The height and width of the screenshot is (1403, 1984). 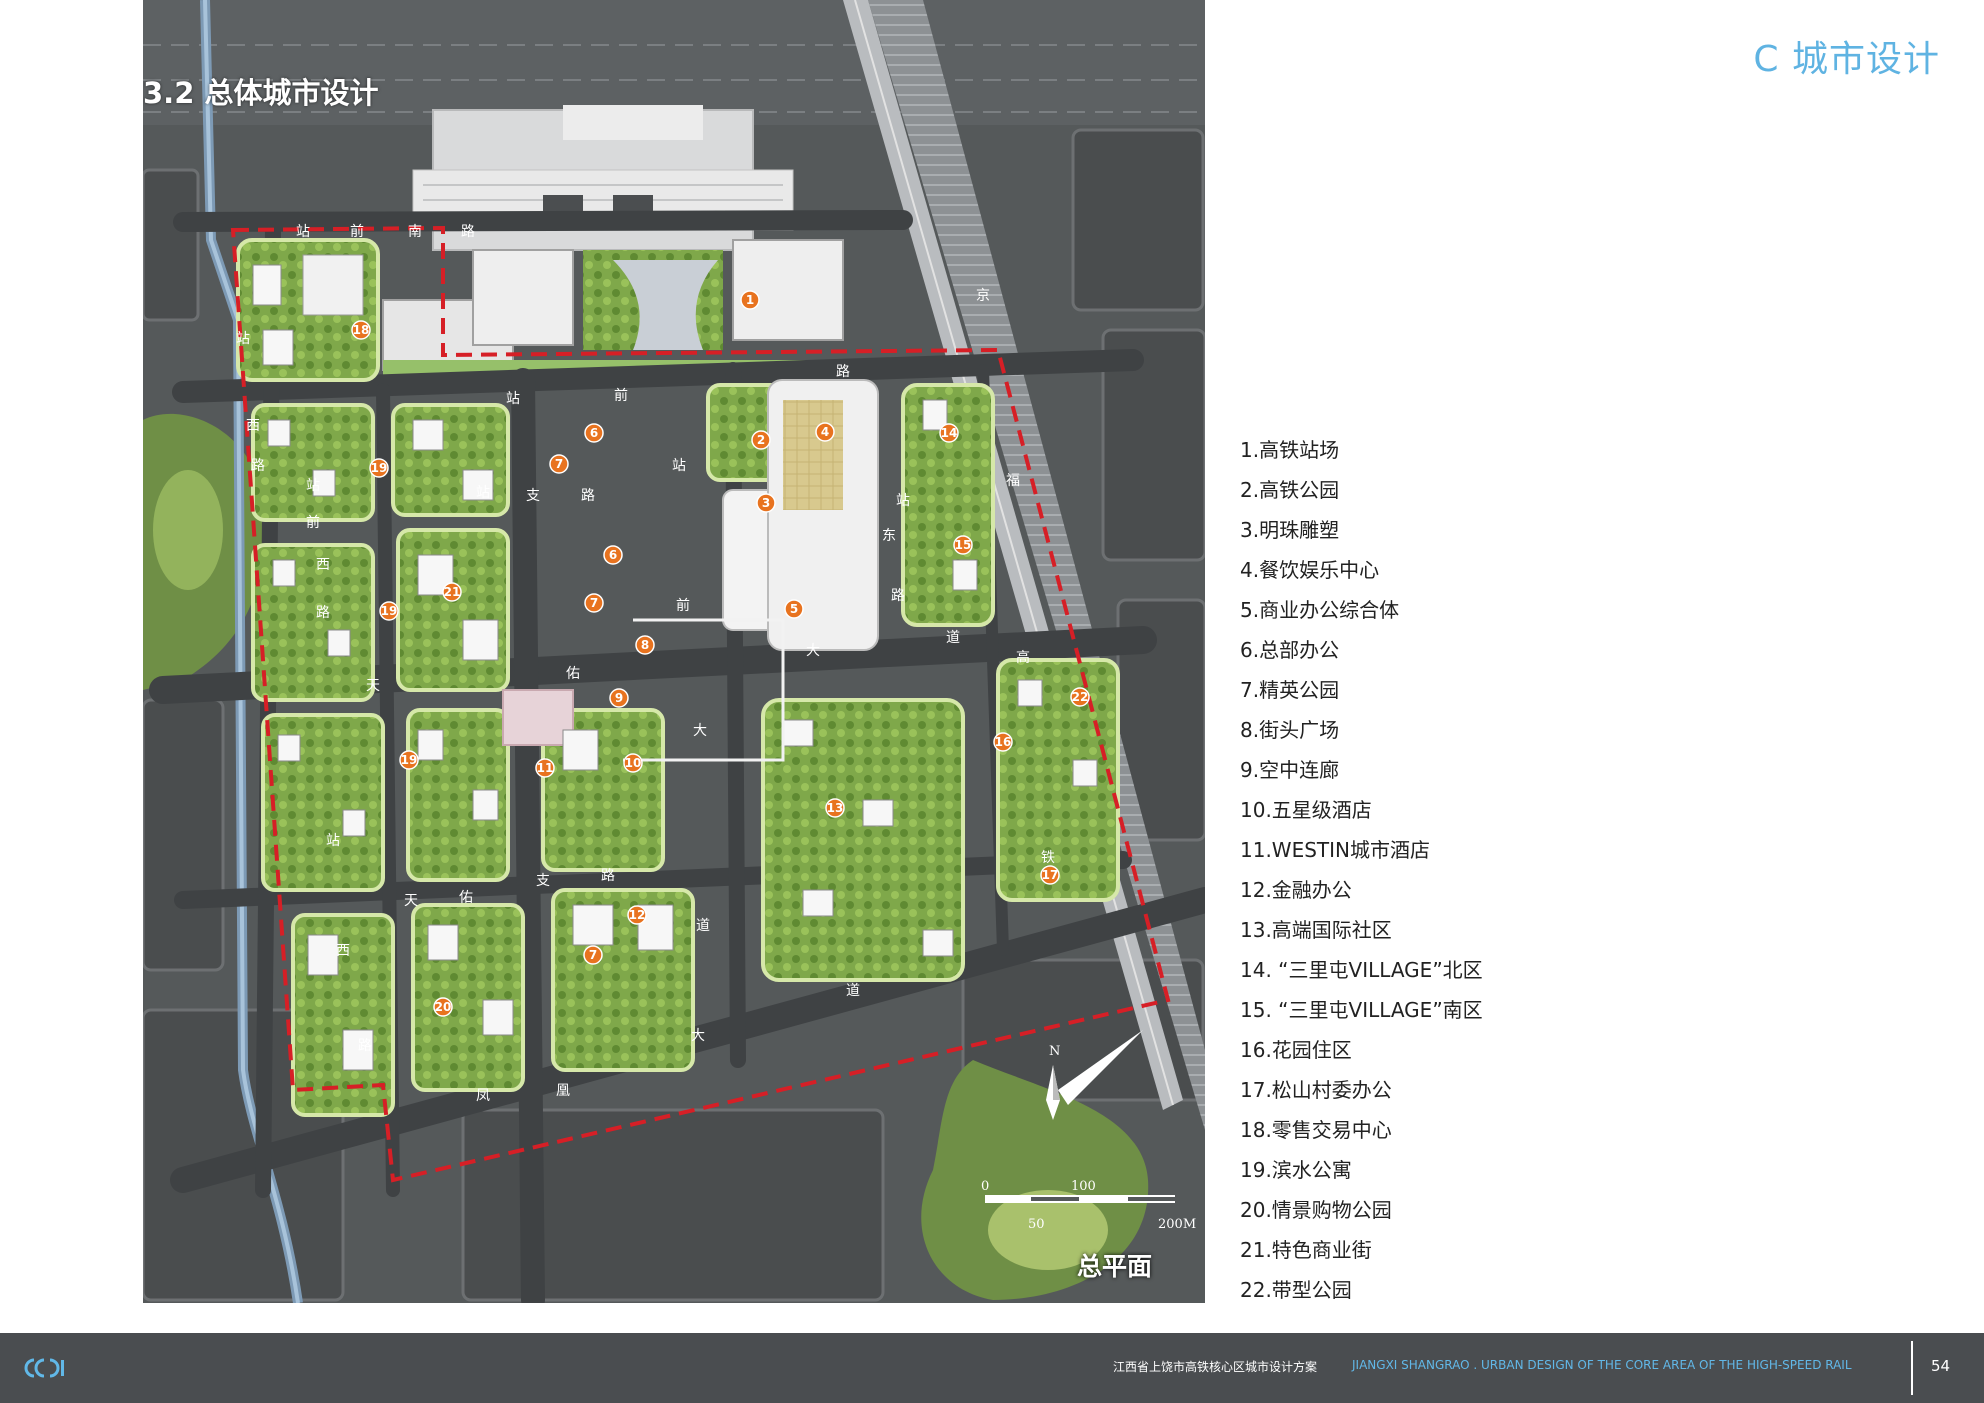 I want to click on map-marker: 22, so click(x=1080, y=697).